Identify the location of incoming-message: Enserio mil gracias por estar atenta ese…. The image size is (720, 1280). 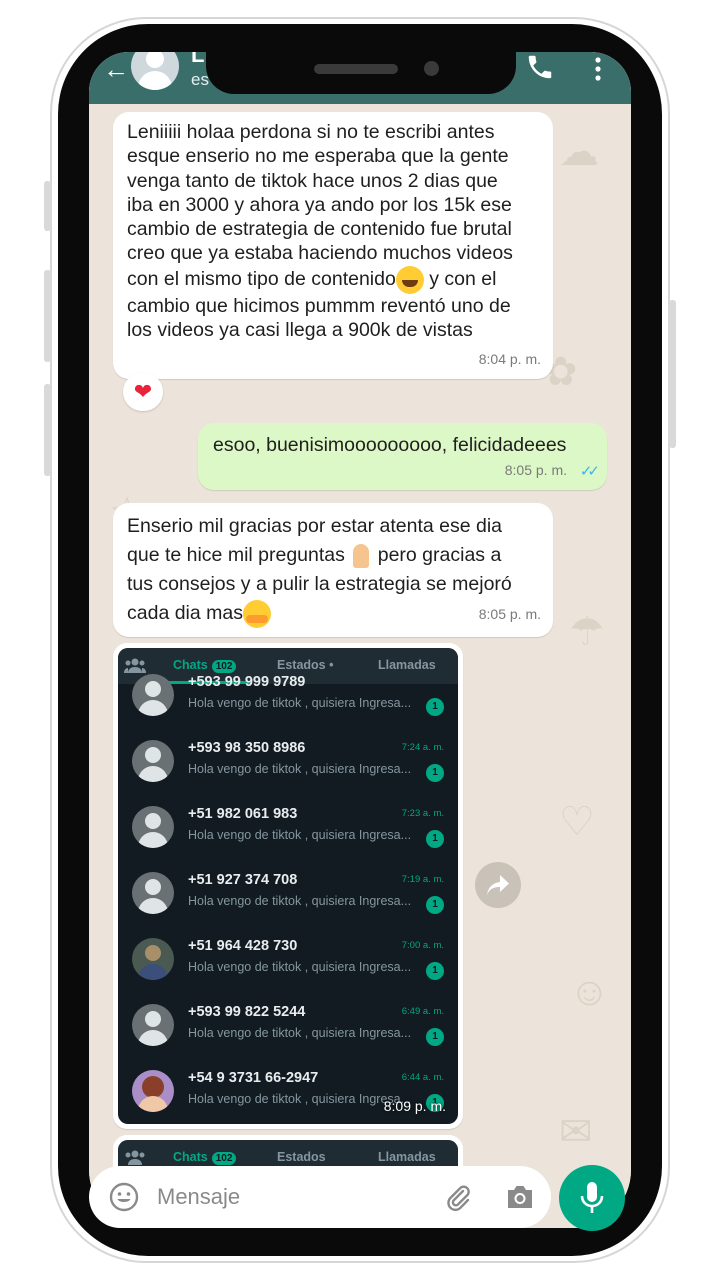
(333, 570).